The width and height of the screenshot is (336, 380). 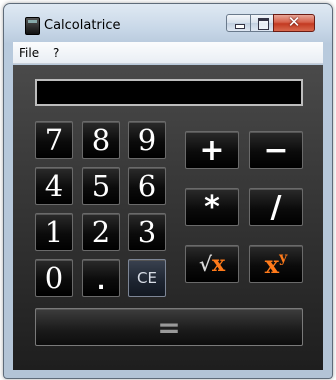 What do you see at coordinates (147, 186) in the screenshot?
I see `key-6: 6` at bounding box center [147, 186].